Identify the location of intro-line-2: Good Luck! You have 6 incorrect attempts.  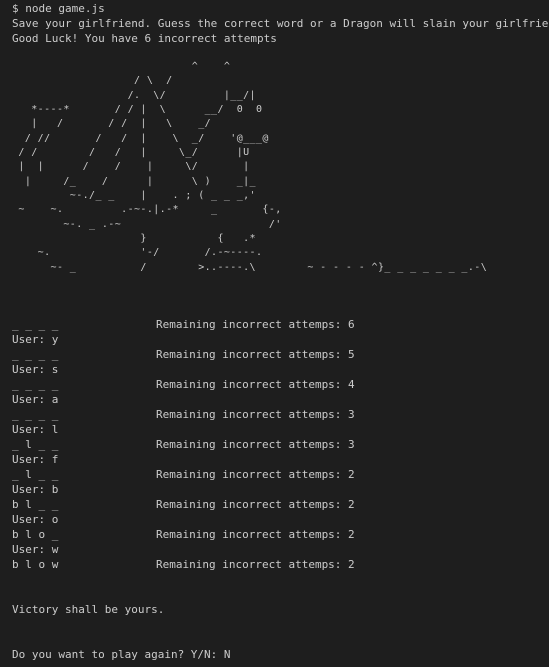
(144, 38).